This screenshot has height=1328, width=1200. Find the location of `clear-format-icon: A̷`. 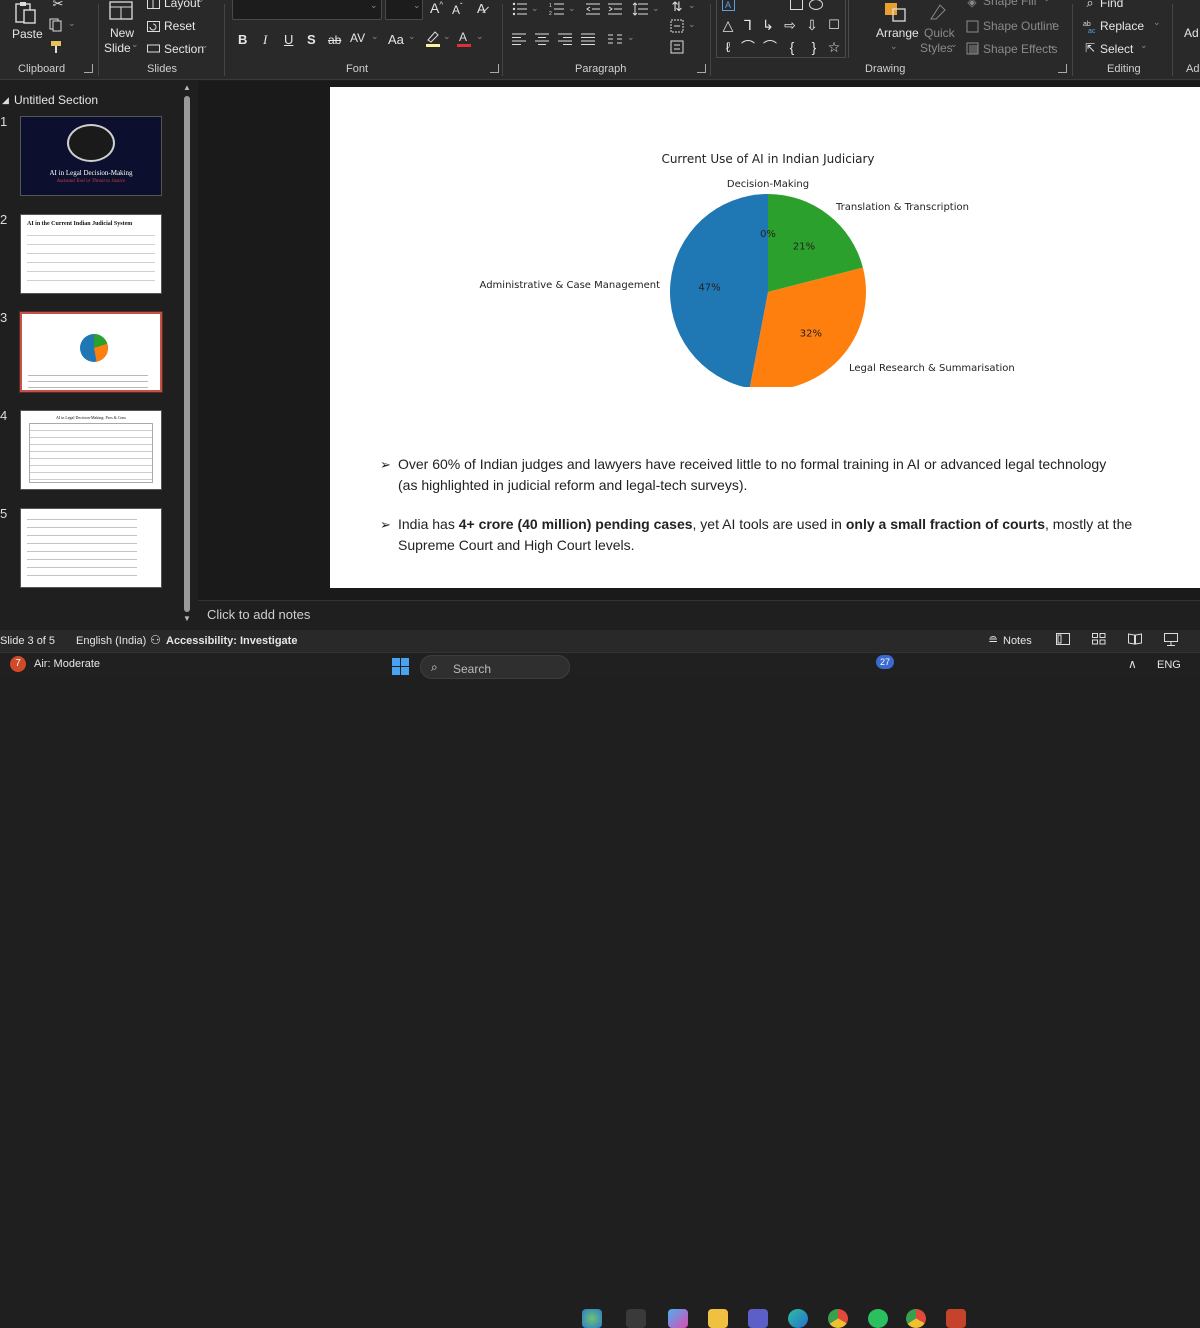

clear-format-icon: A̷ is located at coordinates (481, 8).